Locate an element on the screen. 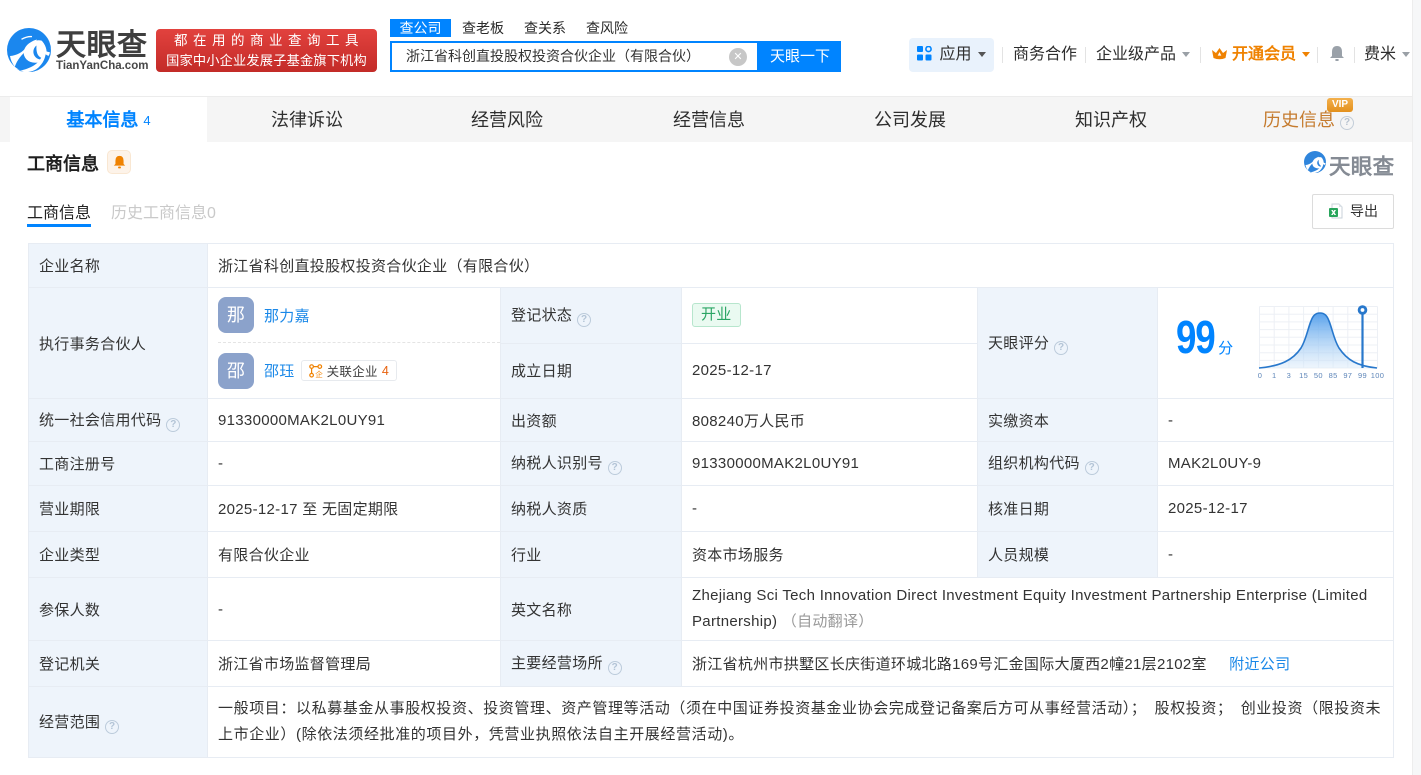  svg-text: 企 is located at coordinates (319, 373).